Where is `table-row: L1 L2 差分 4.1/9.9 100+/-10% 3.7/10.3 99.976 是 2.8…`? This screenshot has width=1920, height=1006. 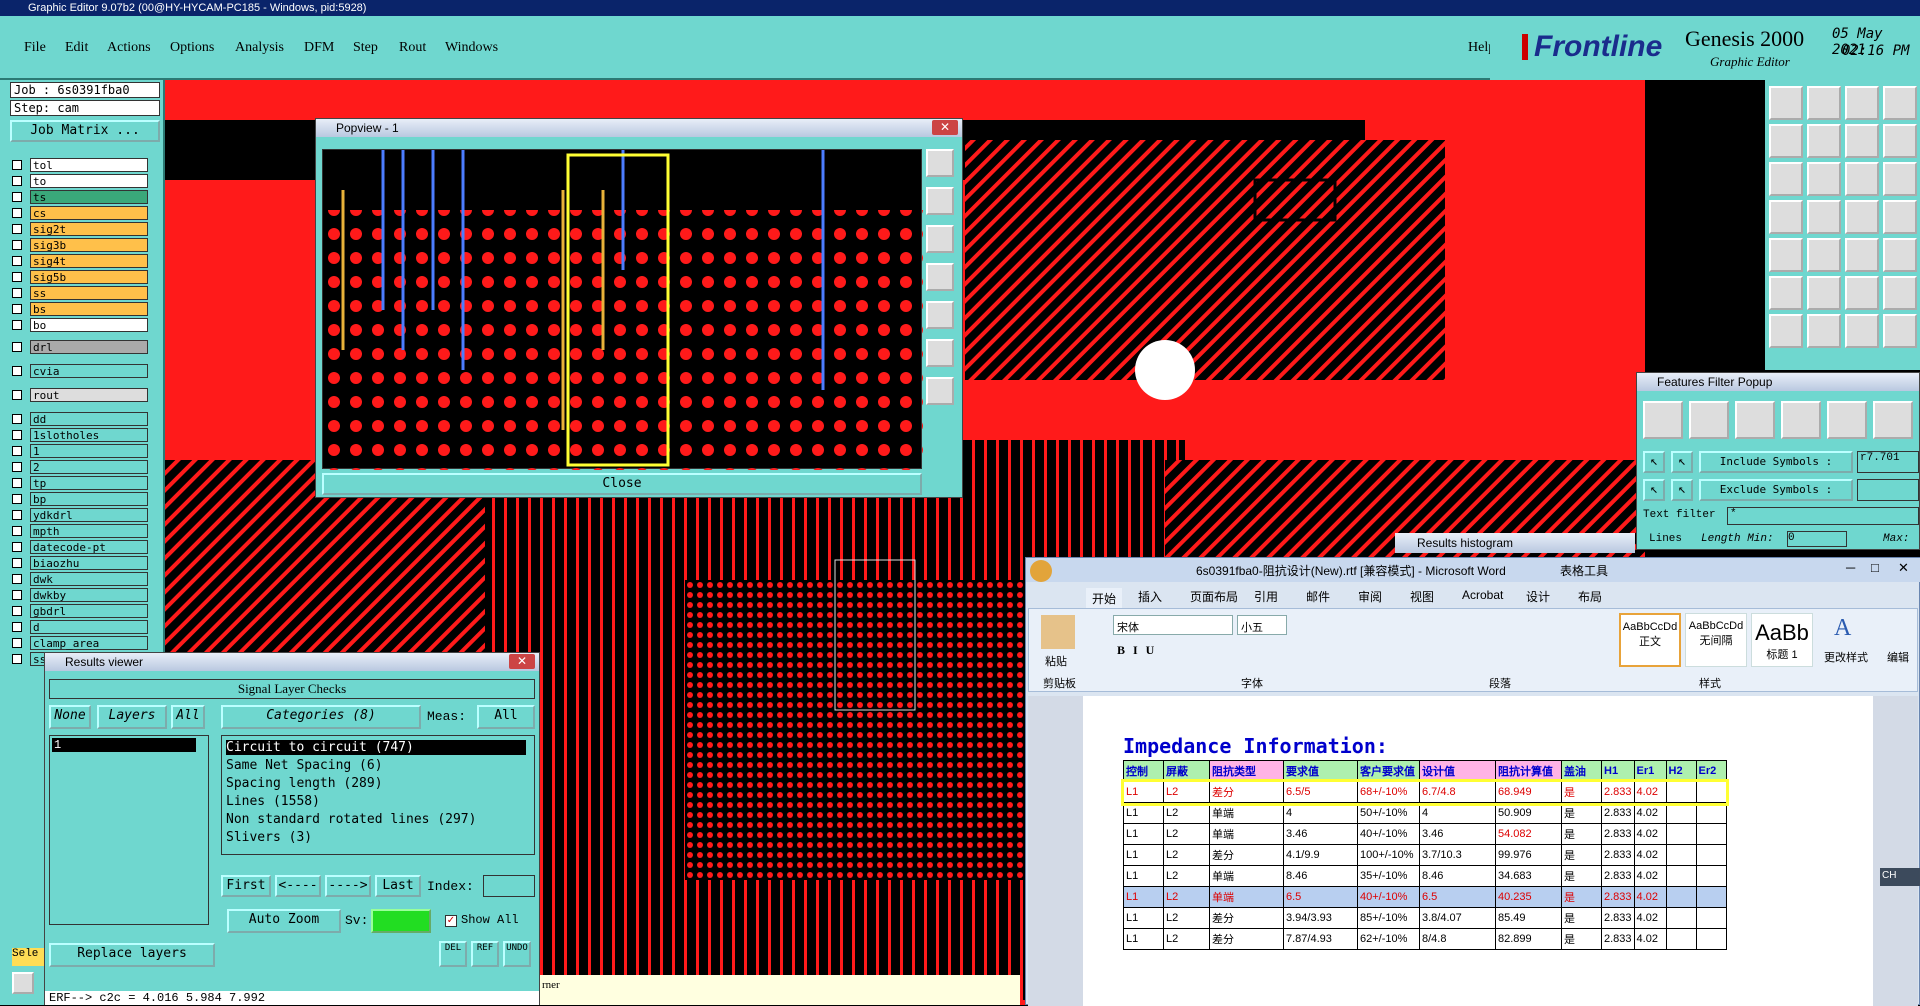 table-row: L1 L2 差分 4.1/9.9 100+/-10% 3.7/10.3 99.976 是 2.8… is located at coordinates (1425, 855).